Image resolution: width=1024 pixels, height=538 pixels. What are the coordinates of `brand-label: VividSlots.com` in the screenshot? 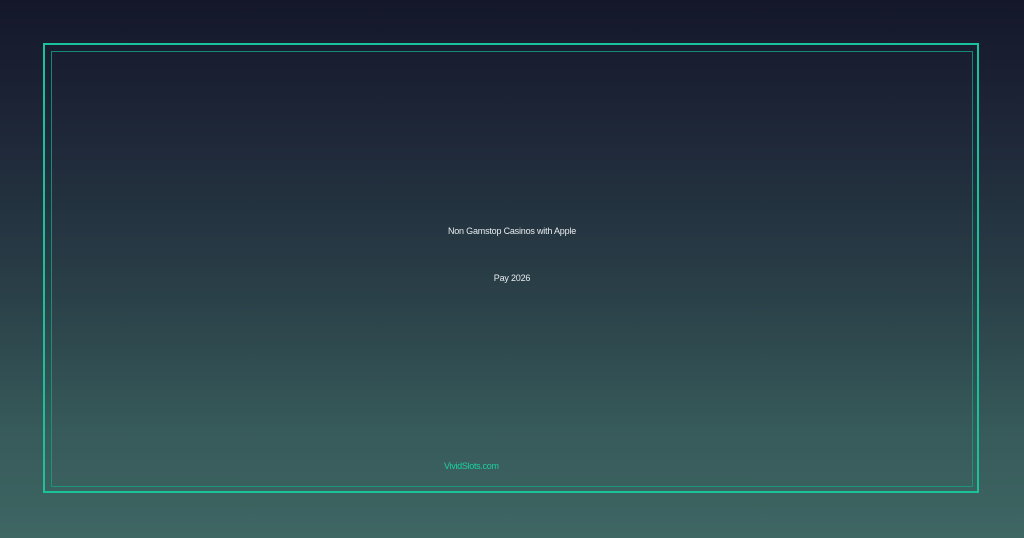 It's located at (471, 466).